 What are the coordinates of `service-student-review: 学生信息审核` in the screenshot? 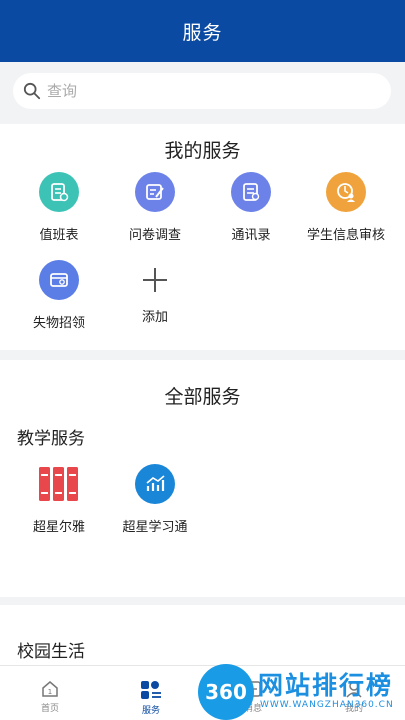 It's located at (346, 207).